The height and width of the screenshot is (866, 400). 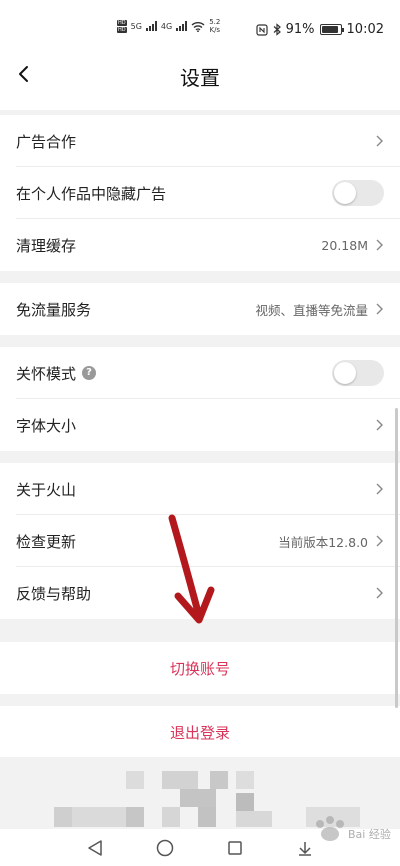 I want to click on clear-cache-row: 清理缓存 20.18M, so click(x=200, y=245).